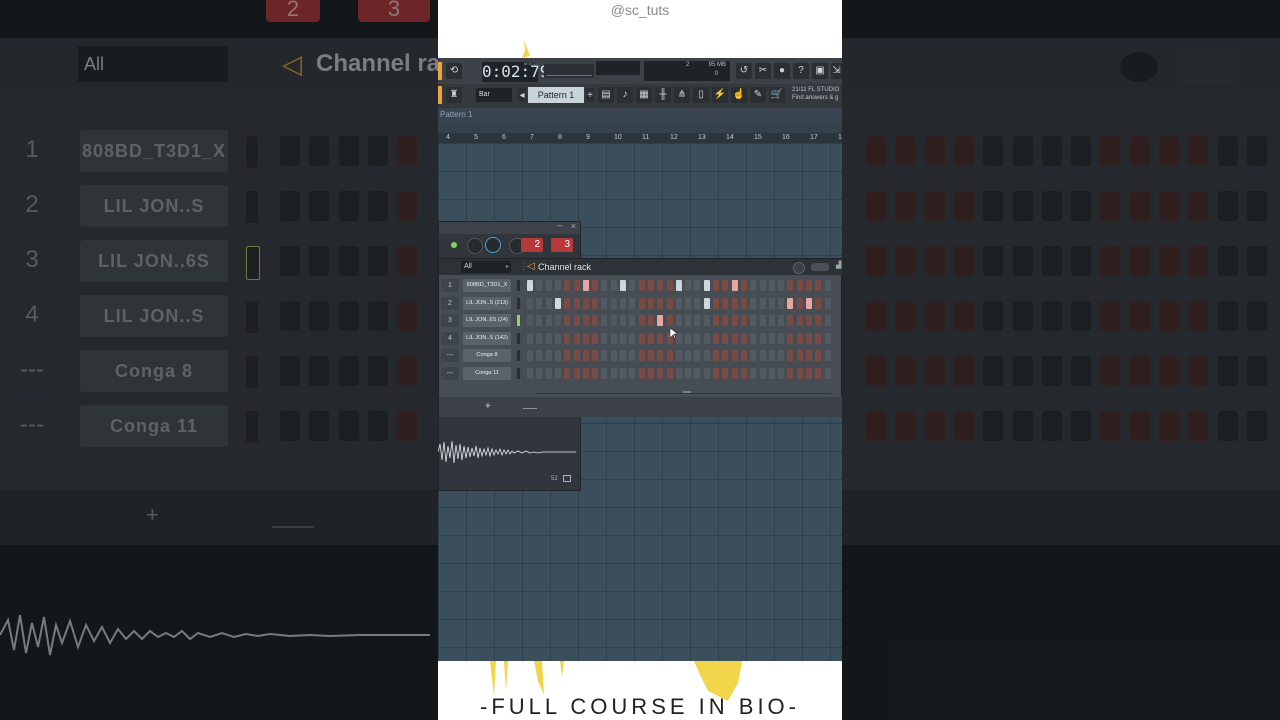 This screenshot has height=720, width=1280. I want to click on master-pitch-slider, so click(569, 71).